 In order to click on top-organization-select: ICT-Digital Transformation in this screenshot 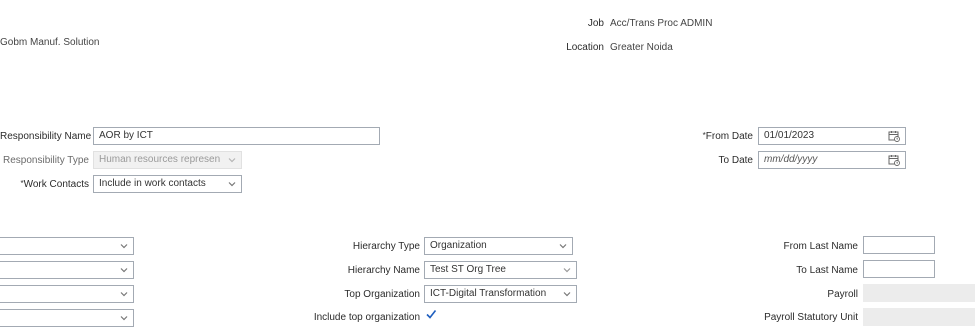, I will do `click(500, 294)`.